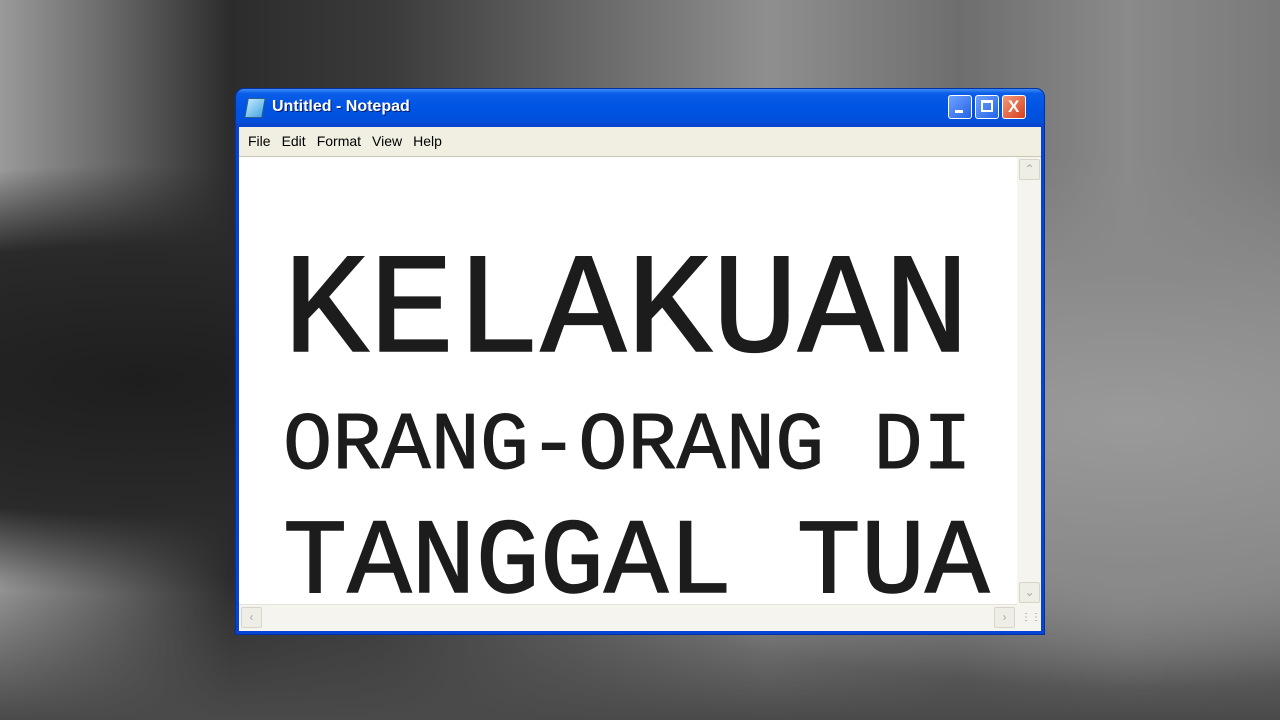 The height and width of the screenshot is (720, 1280). I want to click on maximize-button, so click(987, 107).